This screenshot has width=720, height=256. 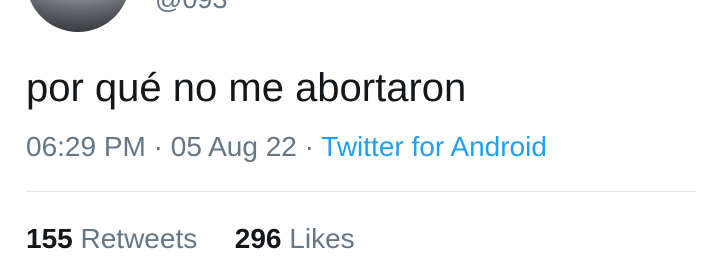 What do you see at coordinates (361, 191) in the screenshot?
I see `divider` at bounding box center [361, 191].